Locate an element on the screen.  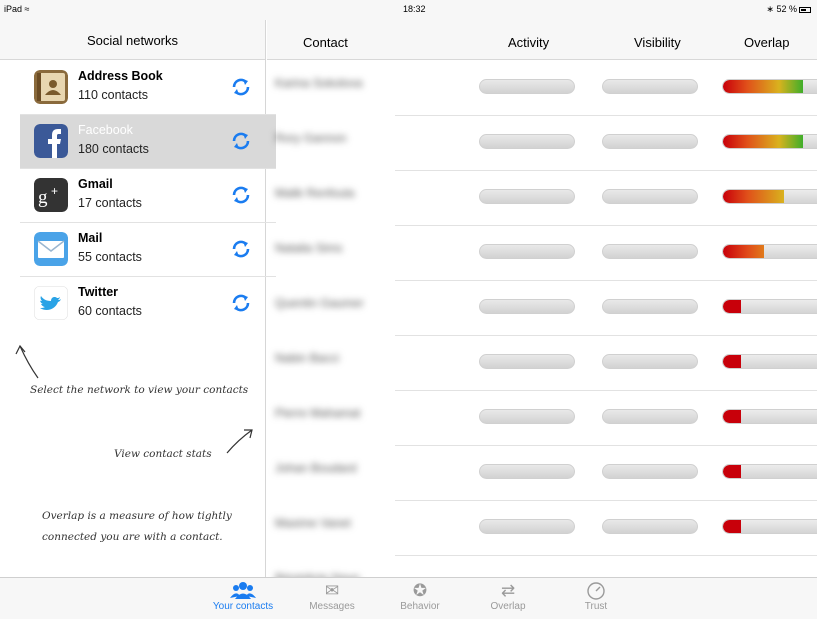
network-name: Gmail is located at coordinates (95, 184).